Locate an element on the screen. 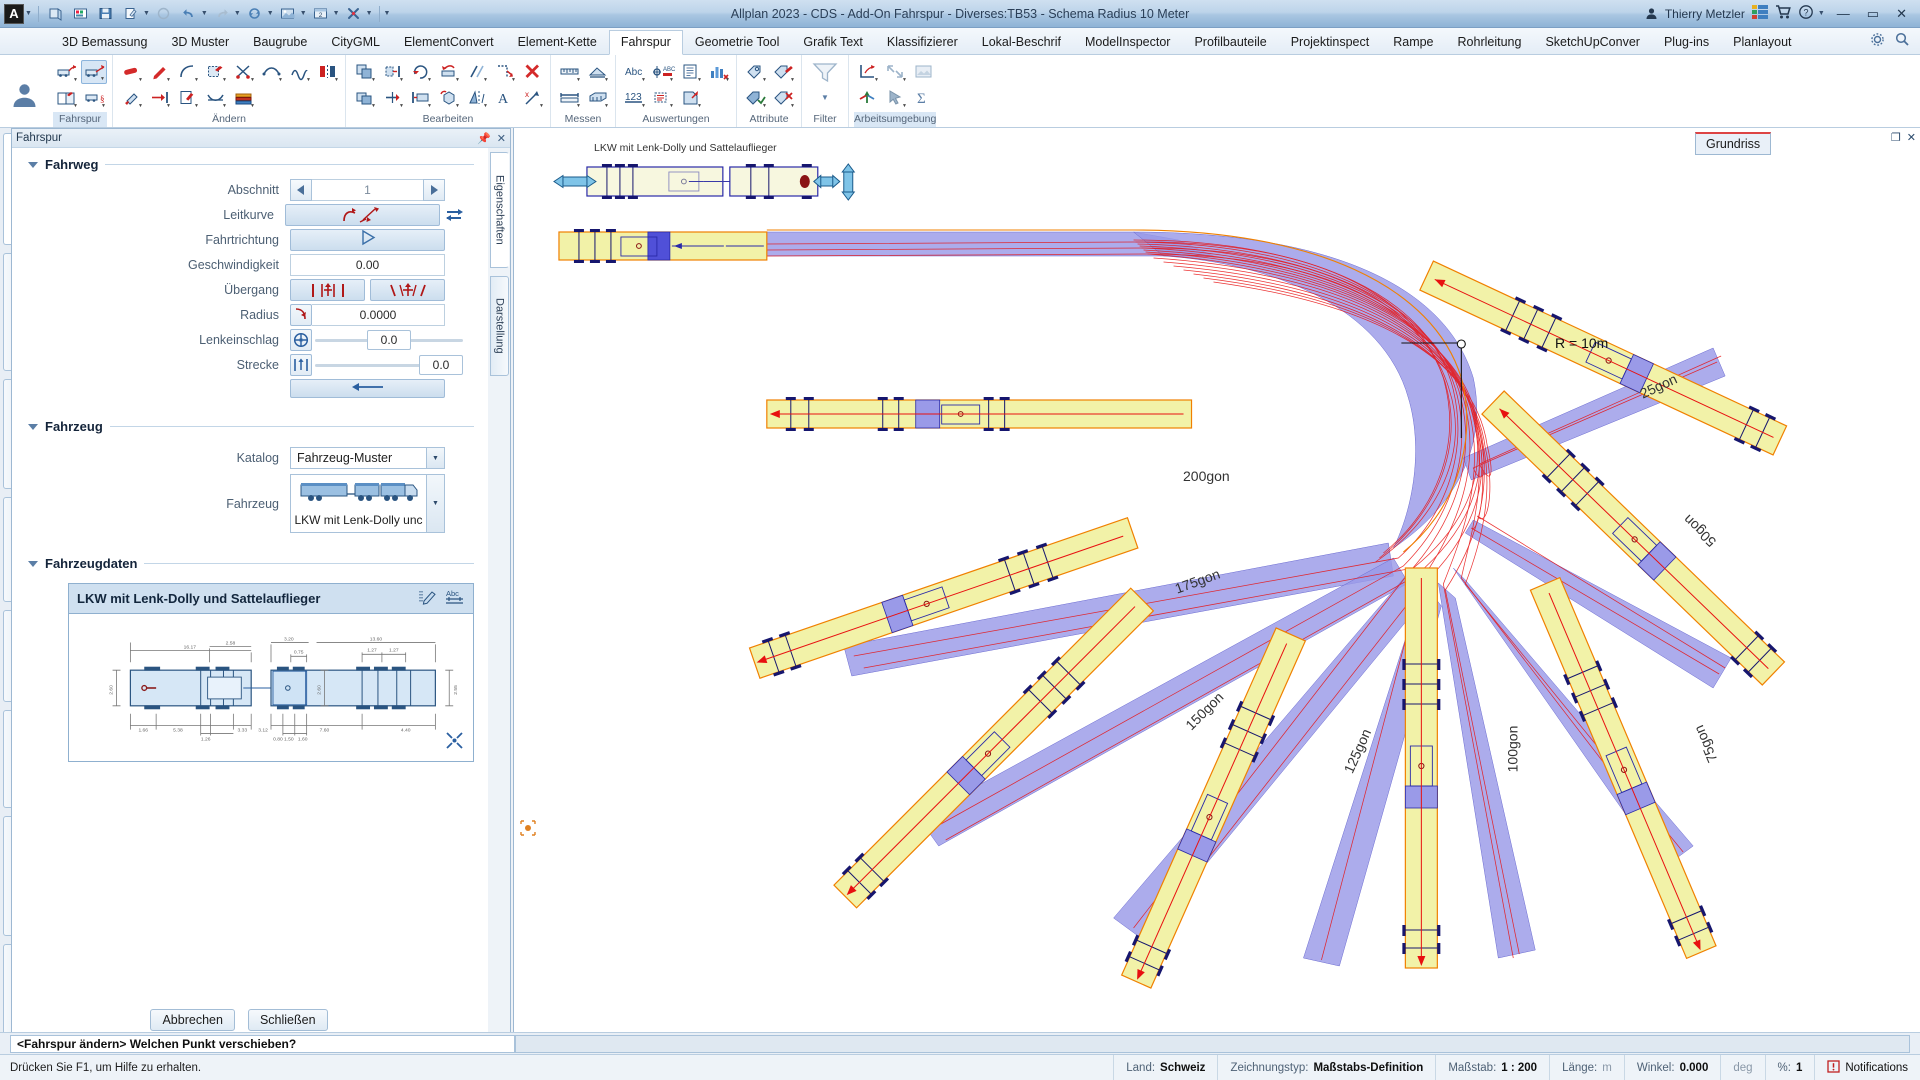  undo-icon is located at coordinates (189, 14).